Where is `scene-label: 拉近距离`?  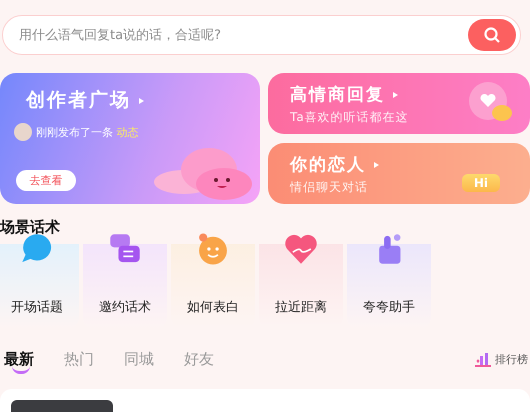
scene-label: 拉近距离 is located at coordinates (301, 307).